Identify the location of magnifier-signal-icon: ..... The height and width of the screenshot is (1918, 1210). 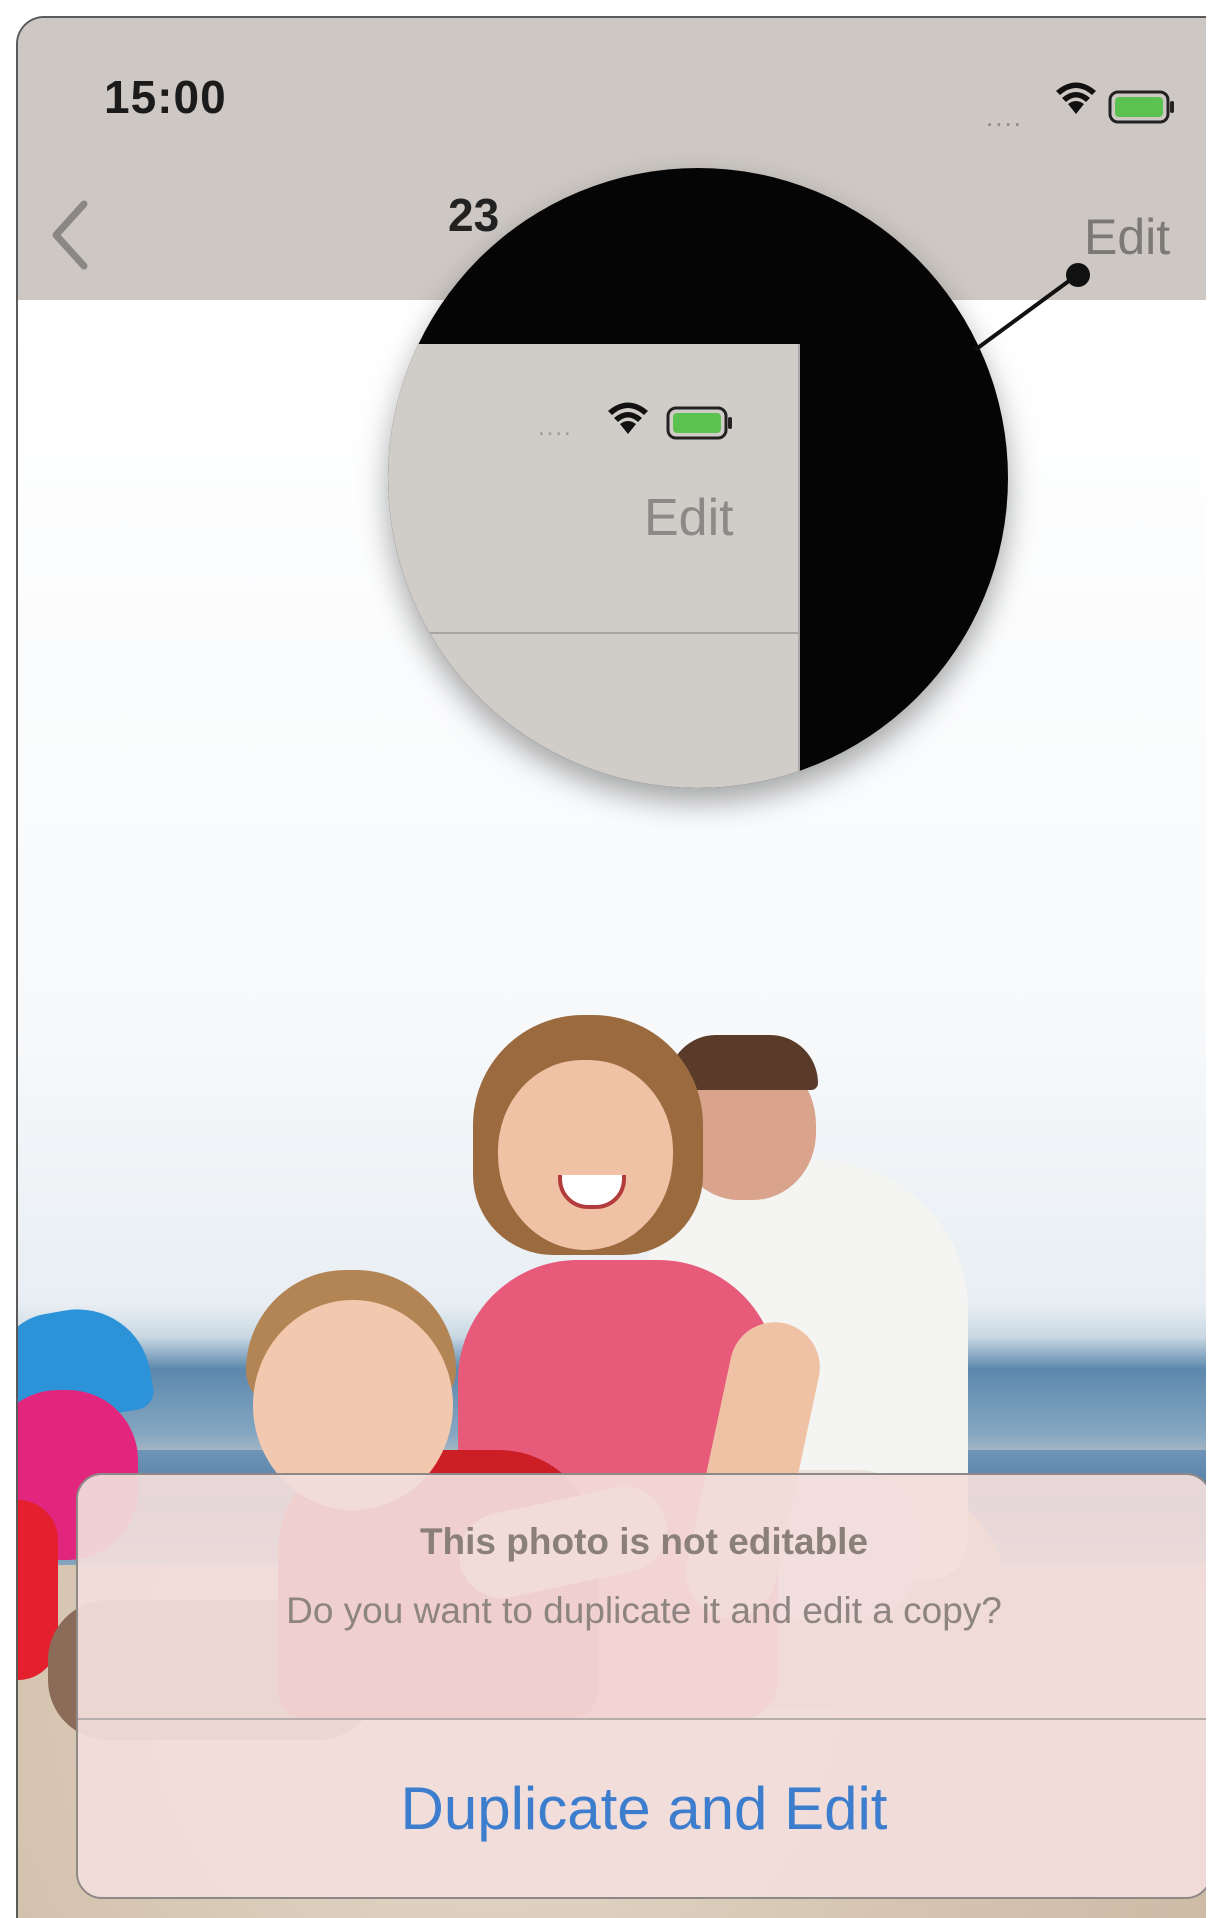
(555, 427).